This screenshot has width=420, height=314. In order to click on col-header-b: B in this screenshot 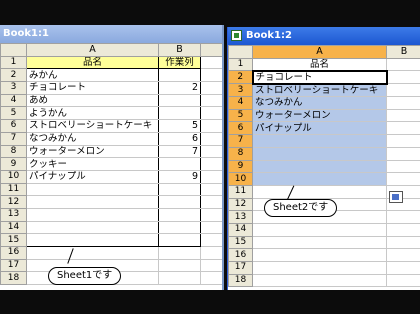, I will do `click(179, 50)`.